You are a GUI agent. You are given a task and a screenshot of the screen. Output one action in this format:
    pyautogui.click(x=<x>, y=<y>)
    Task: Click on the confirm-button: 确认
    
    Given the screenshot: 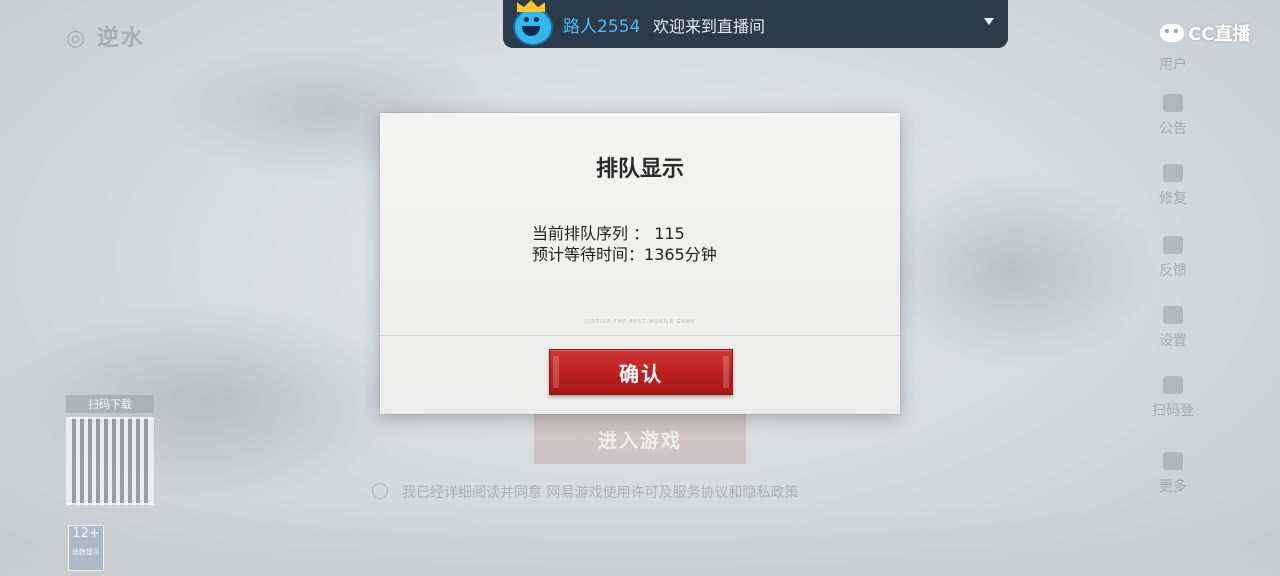 What is the action you would take?
    pyautogui.click(x=641, y=372)
    